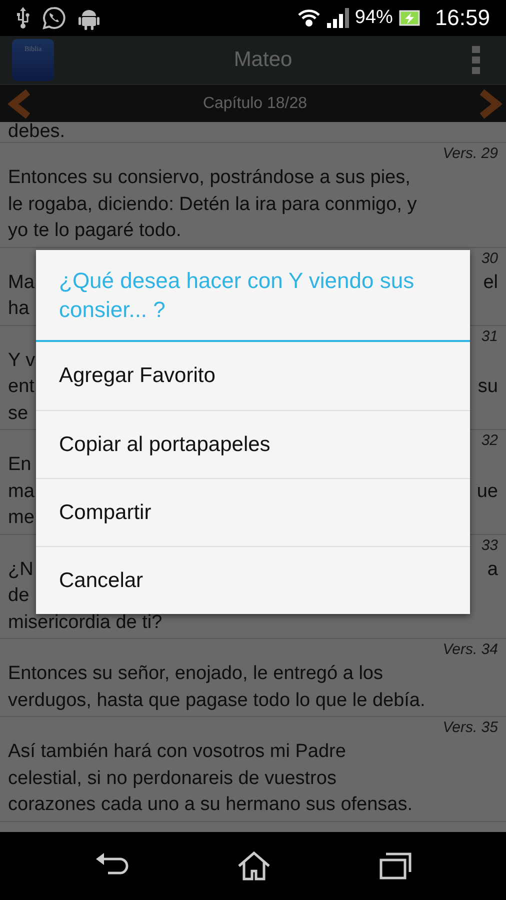 This screenshot has width=506, height=900. Describe the element at coordinates (19, 309) in the screenshot. I see `verse-text-fragment: ha` at that location.